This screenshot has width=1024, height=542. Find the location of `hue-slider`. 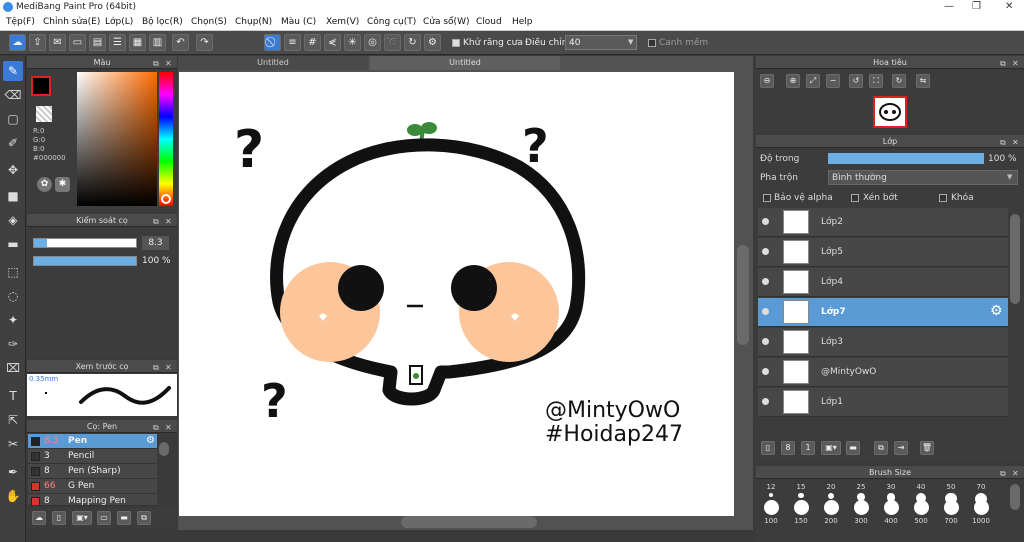

hue-slider is located at coordinates (166, 139).